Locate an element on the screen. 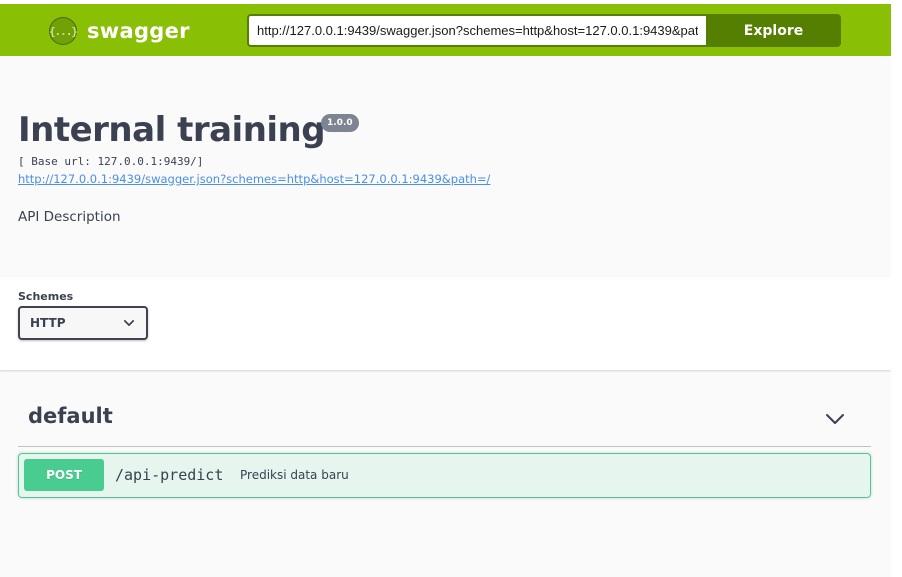 The width and height of the screenshot is (902, 577). api-title: Internal training is located at coordinates (172, 130).